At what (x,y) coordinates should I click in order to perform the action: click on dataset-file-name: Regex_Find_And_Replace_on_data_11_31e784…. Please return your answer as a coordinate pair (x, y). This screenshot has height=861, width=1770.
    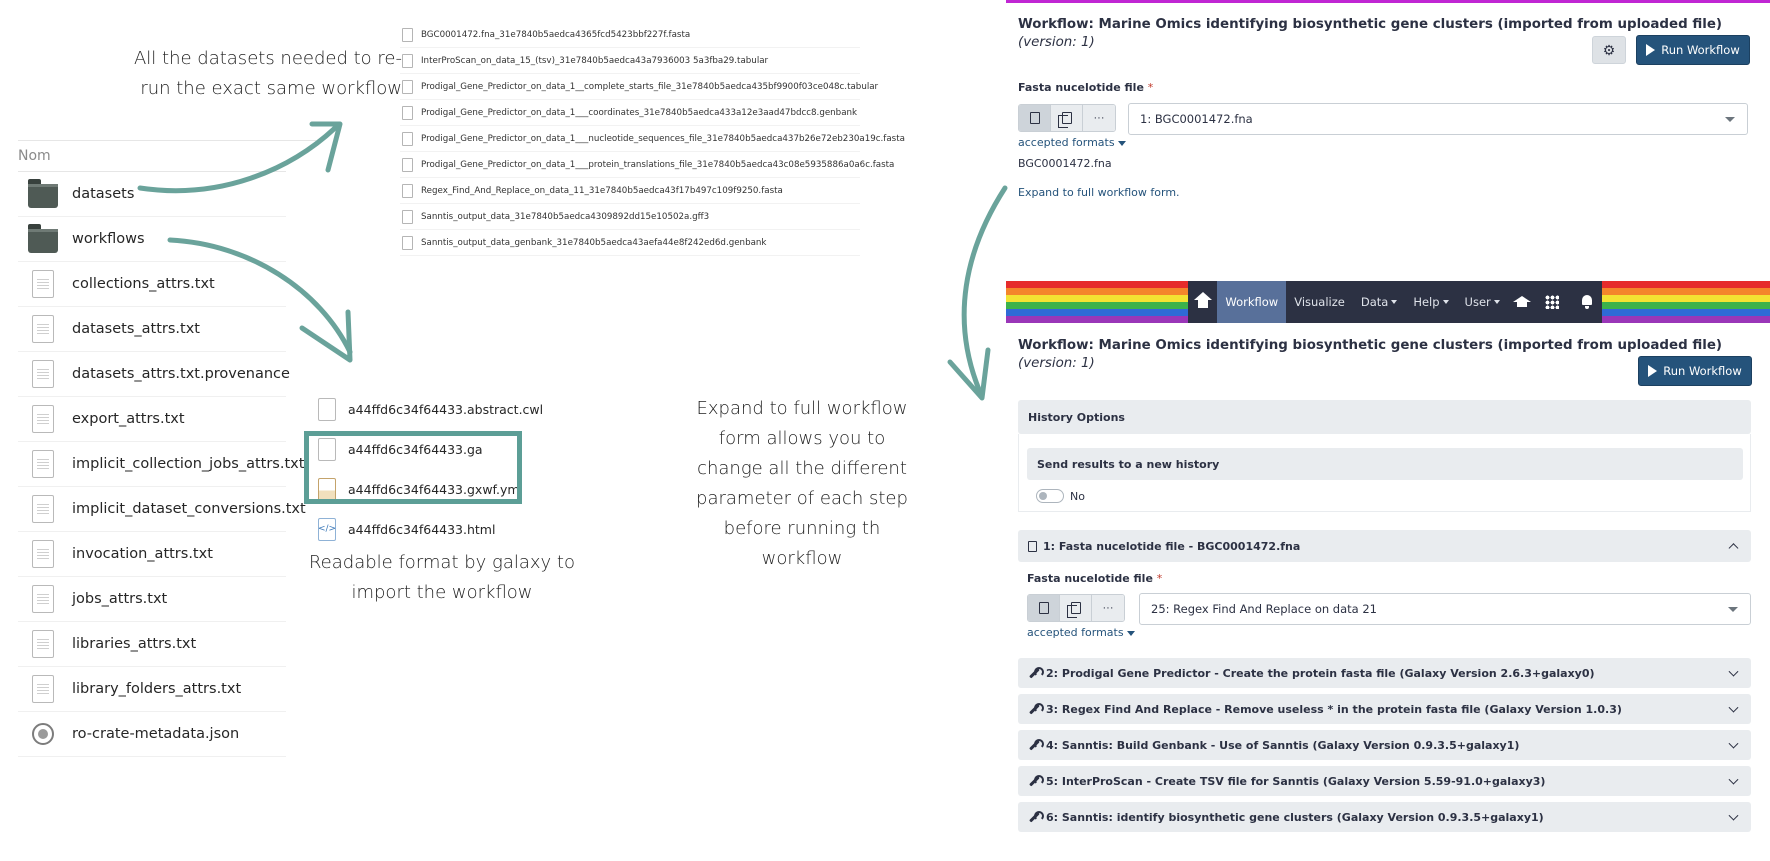
    Looking at the image, I should click on (602, 190).